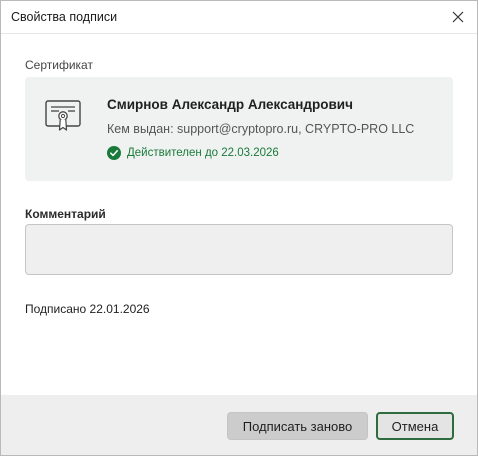  What do you see at coordinates (87, 309) in the screenshot?
I see `signed-date-text: Подписано 22.01.2026` at bounding box center [87, 309].